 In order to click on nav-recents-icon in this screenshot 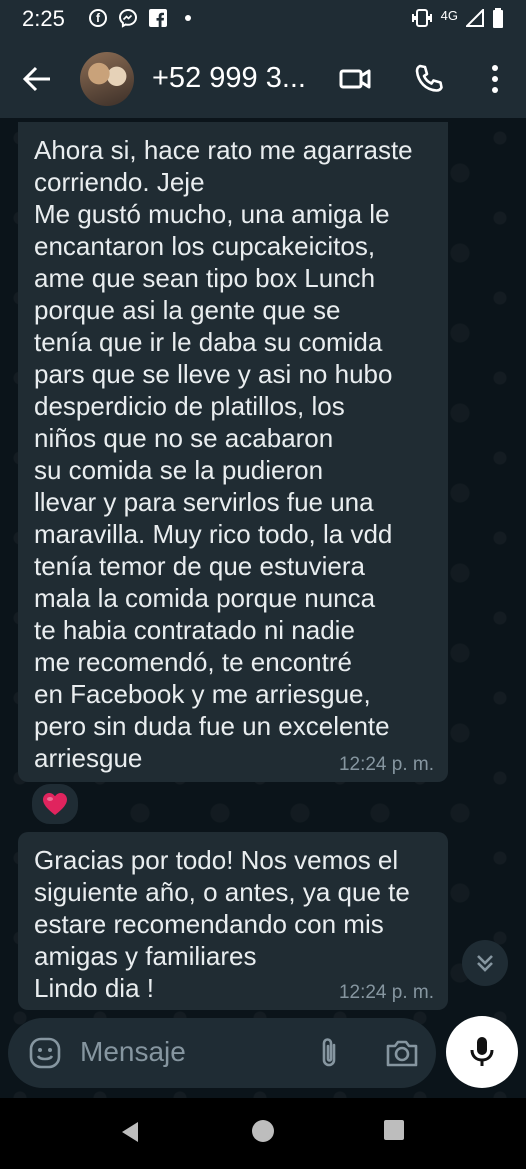, I will do `click(394, 1130)`.